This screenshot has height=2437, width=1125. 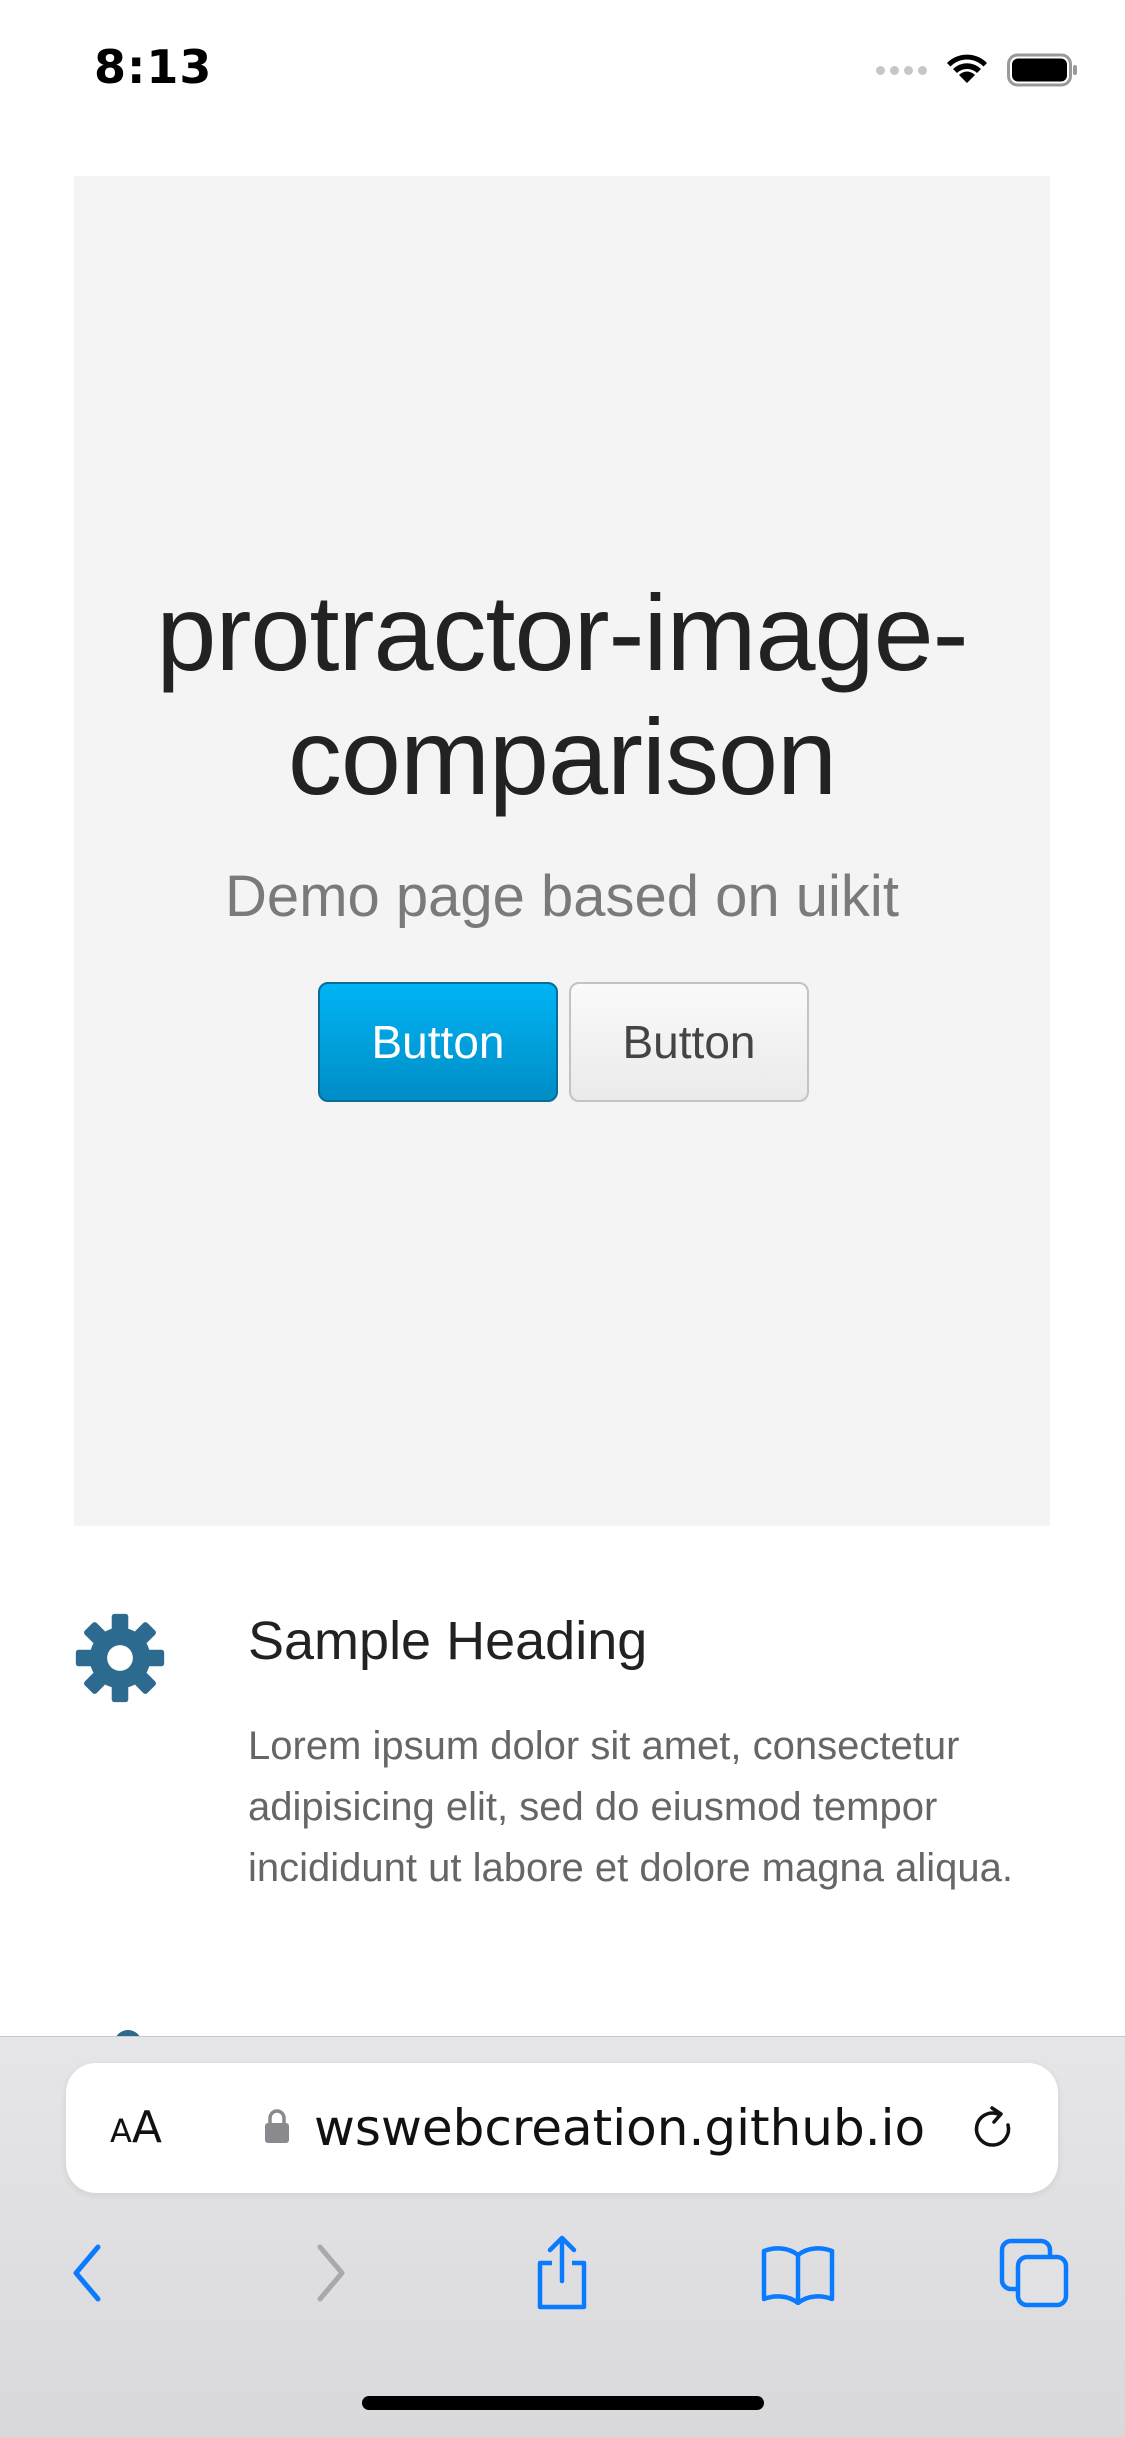 I want to click on address-bar: AA wswebcreation.github.io, so click(x=562, y=2128).